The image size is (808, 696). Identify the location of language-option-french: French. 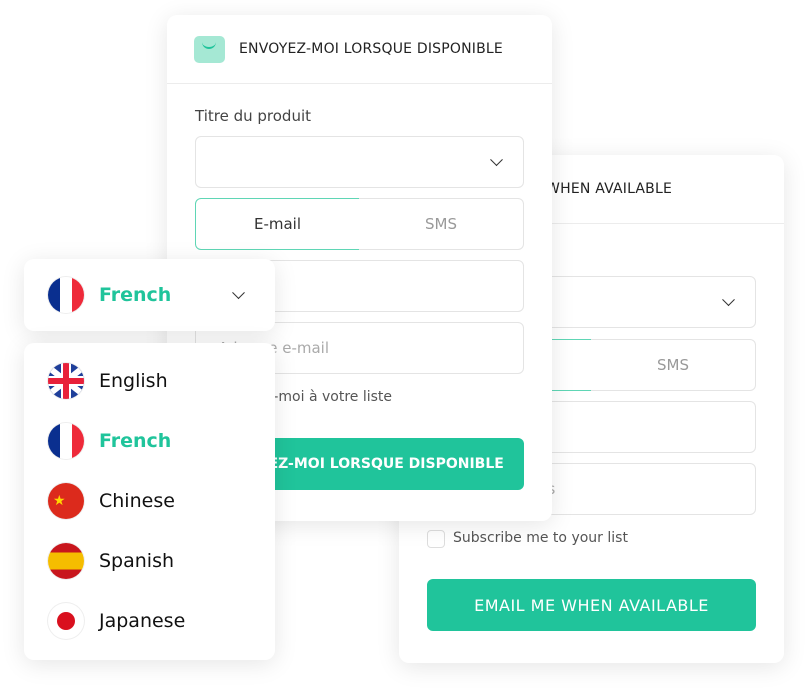
(149, 441).